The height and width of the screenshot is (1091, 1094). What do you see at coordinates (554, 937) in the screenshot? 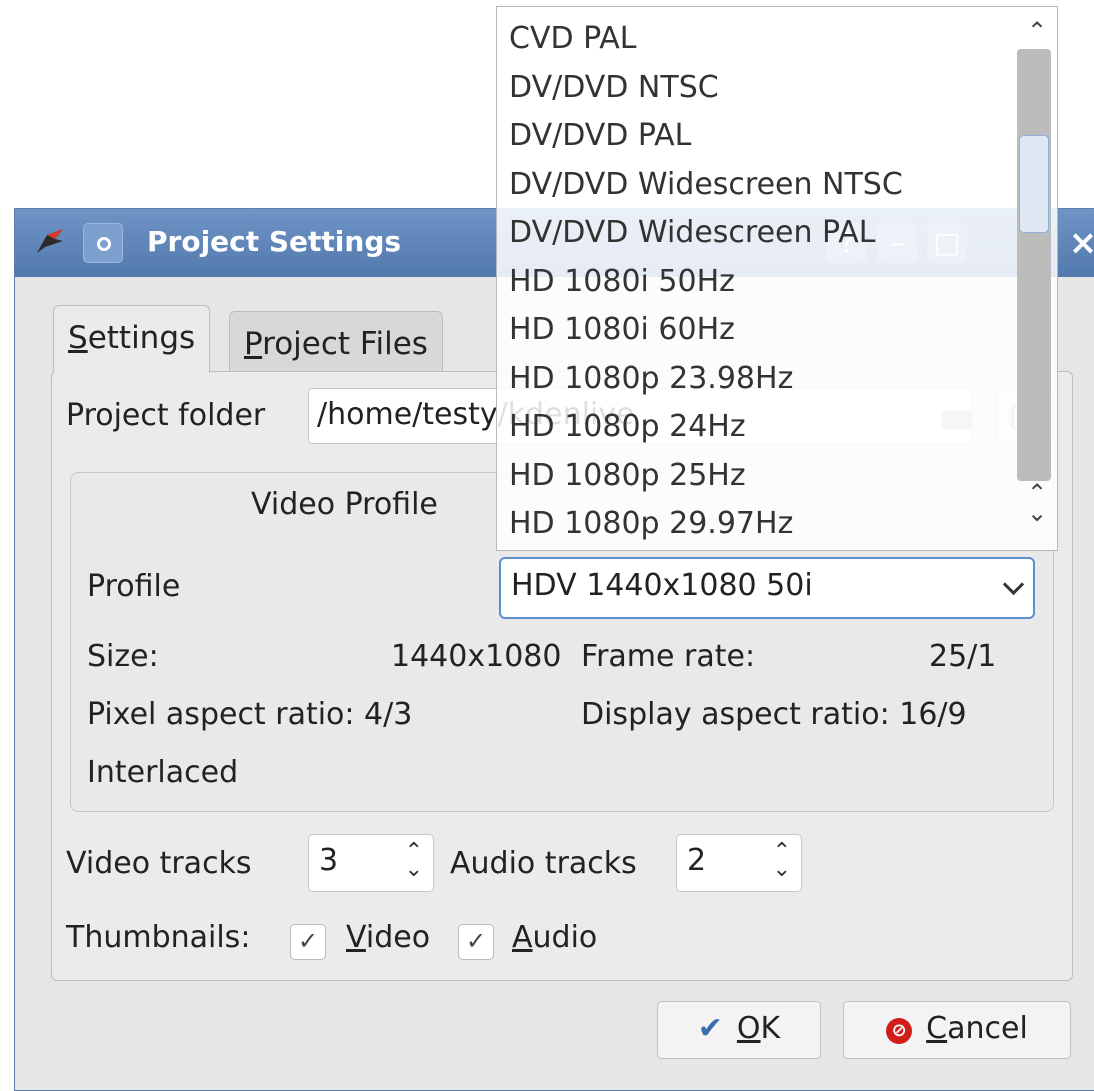
I see `audio-thumbnail-label: Audio` at bounding box center [554, 937].